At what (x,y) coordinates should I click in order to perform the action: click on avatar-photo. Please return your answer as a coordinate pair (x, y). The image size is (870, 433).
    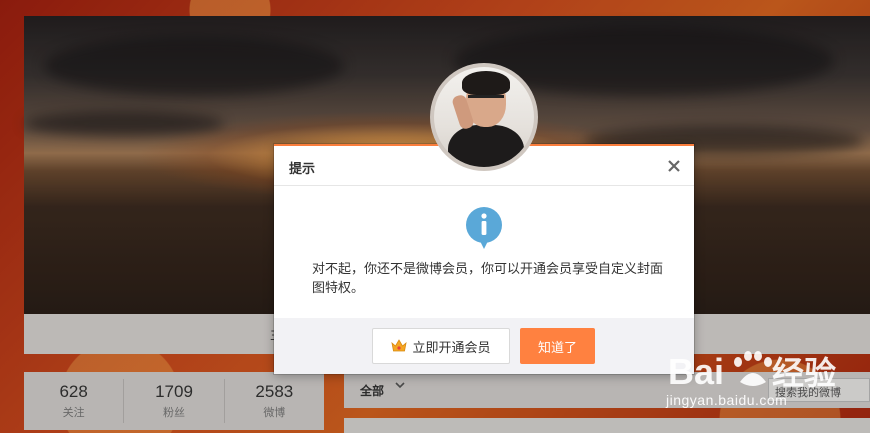
    Looking at the image, I should click on (484, 117).